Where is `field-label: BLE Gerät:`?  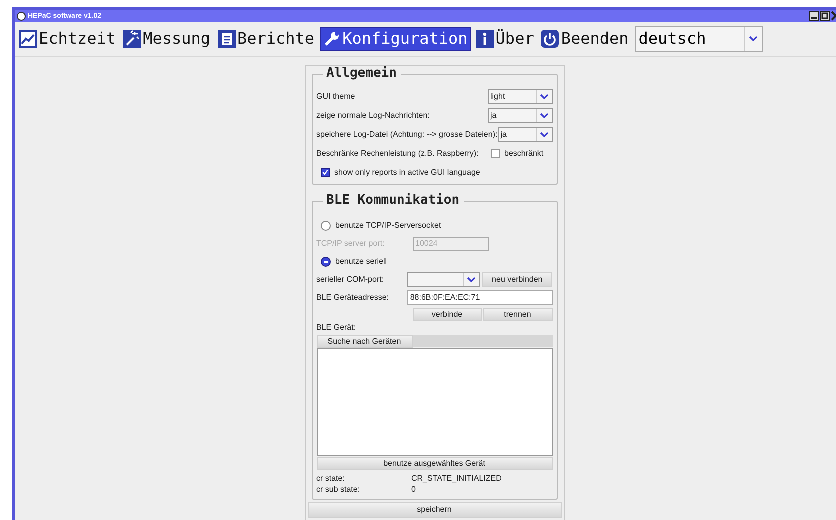 field-label: BLE Gerät: is located at coordinates (337, 328).